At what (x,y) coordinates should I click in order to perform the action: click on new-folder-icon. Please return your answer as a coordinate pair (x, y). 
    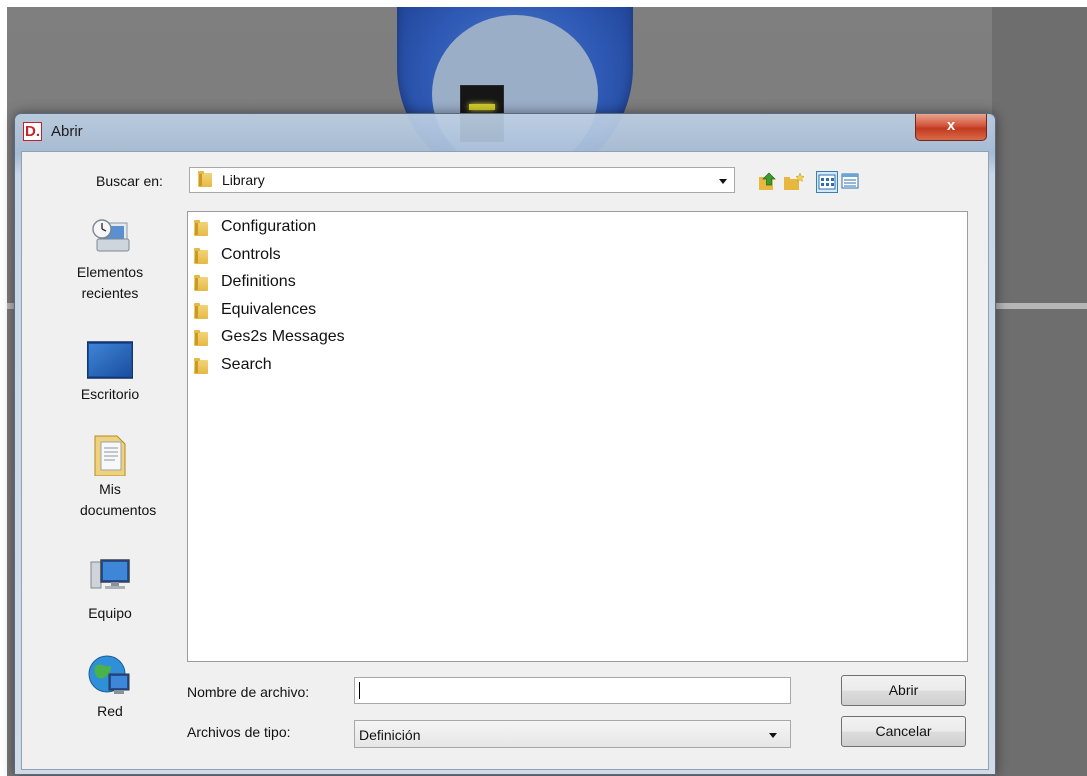
    Looking at the image, I should click on (794, 181).